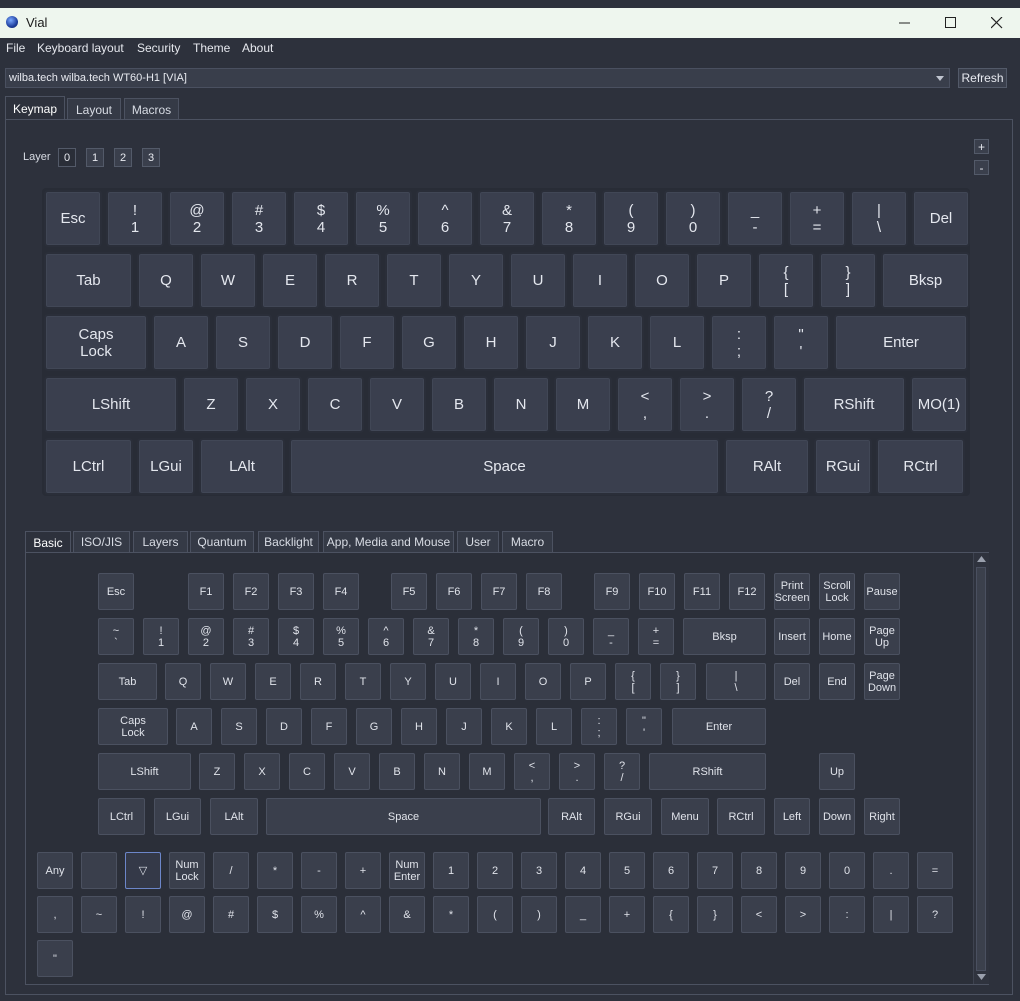  What do you see at coordinates (273, 404) in the screenshot?
I see `keymap-key-x: X` at bounding box center [273, 404].